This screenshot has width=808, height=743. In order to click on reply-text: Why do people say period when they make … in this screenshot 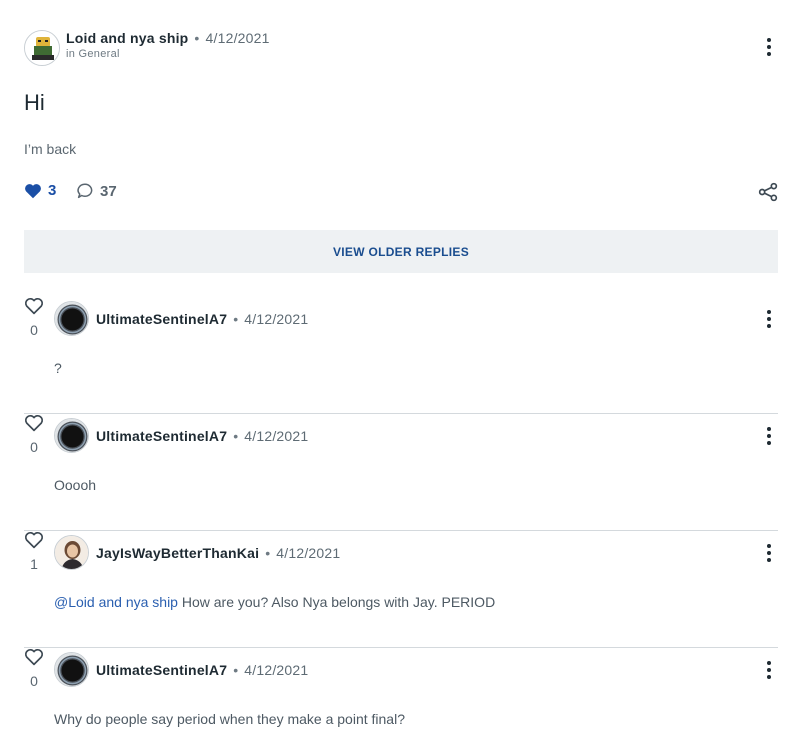, I will do `click(229, 719)`.